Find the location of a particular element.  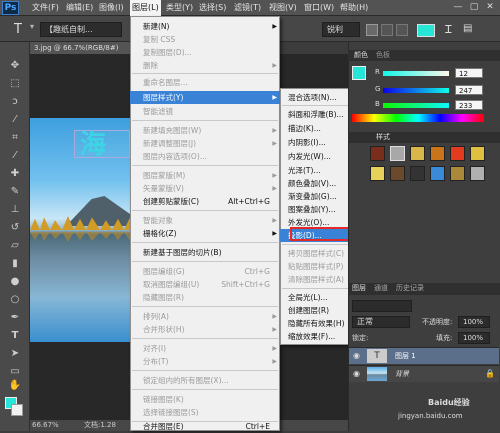

menu-item-delete: 删除 ▶ is located at coordinates (205, 65).